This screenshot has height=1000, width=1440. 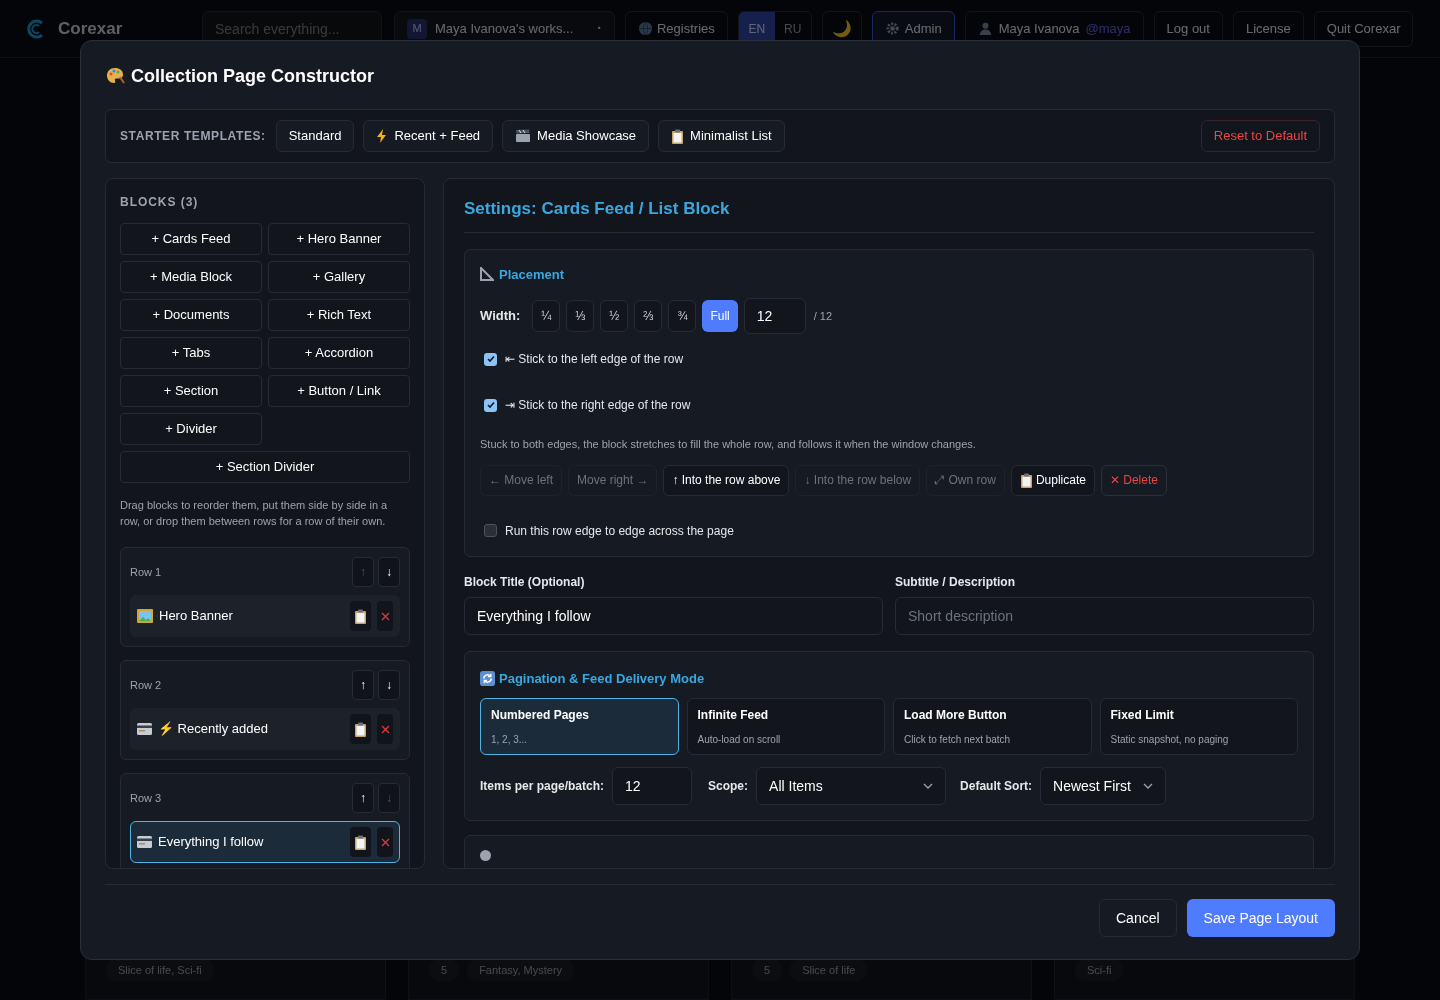 I want to click on mode-caption: Auto-load on scroll, so click(x=739, y=740).